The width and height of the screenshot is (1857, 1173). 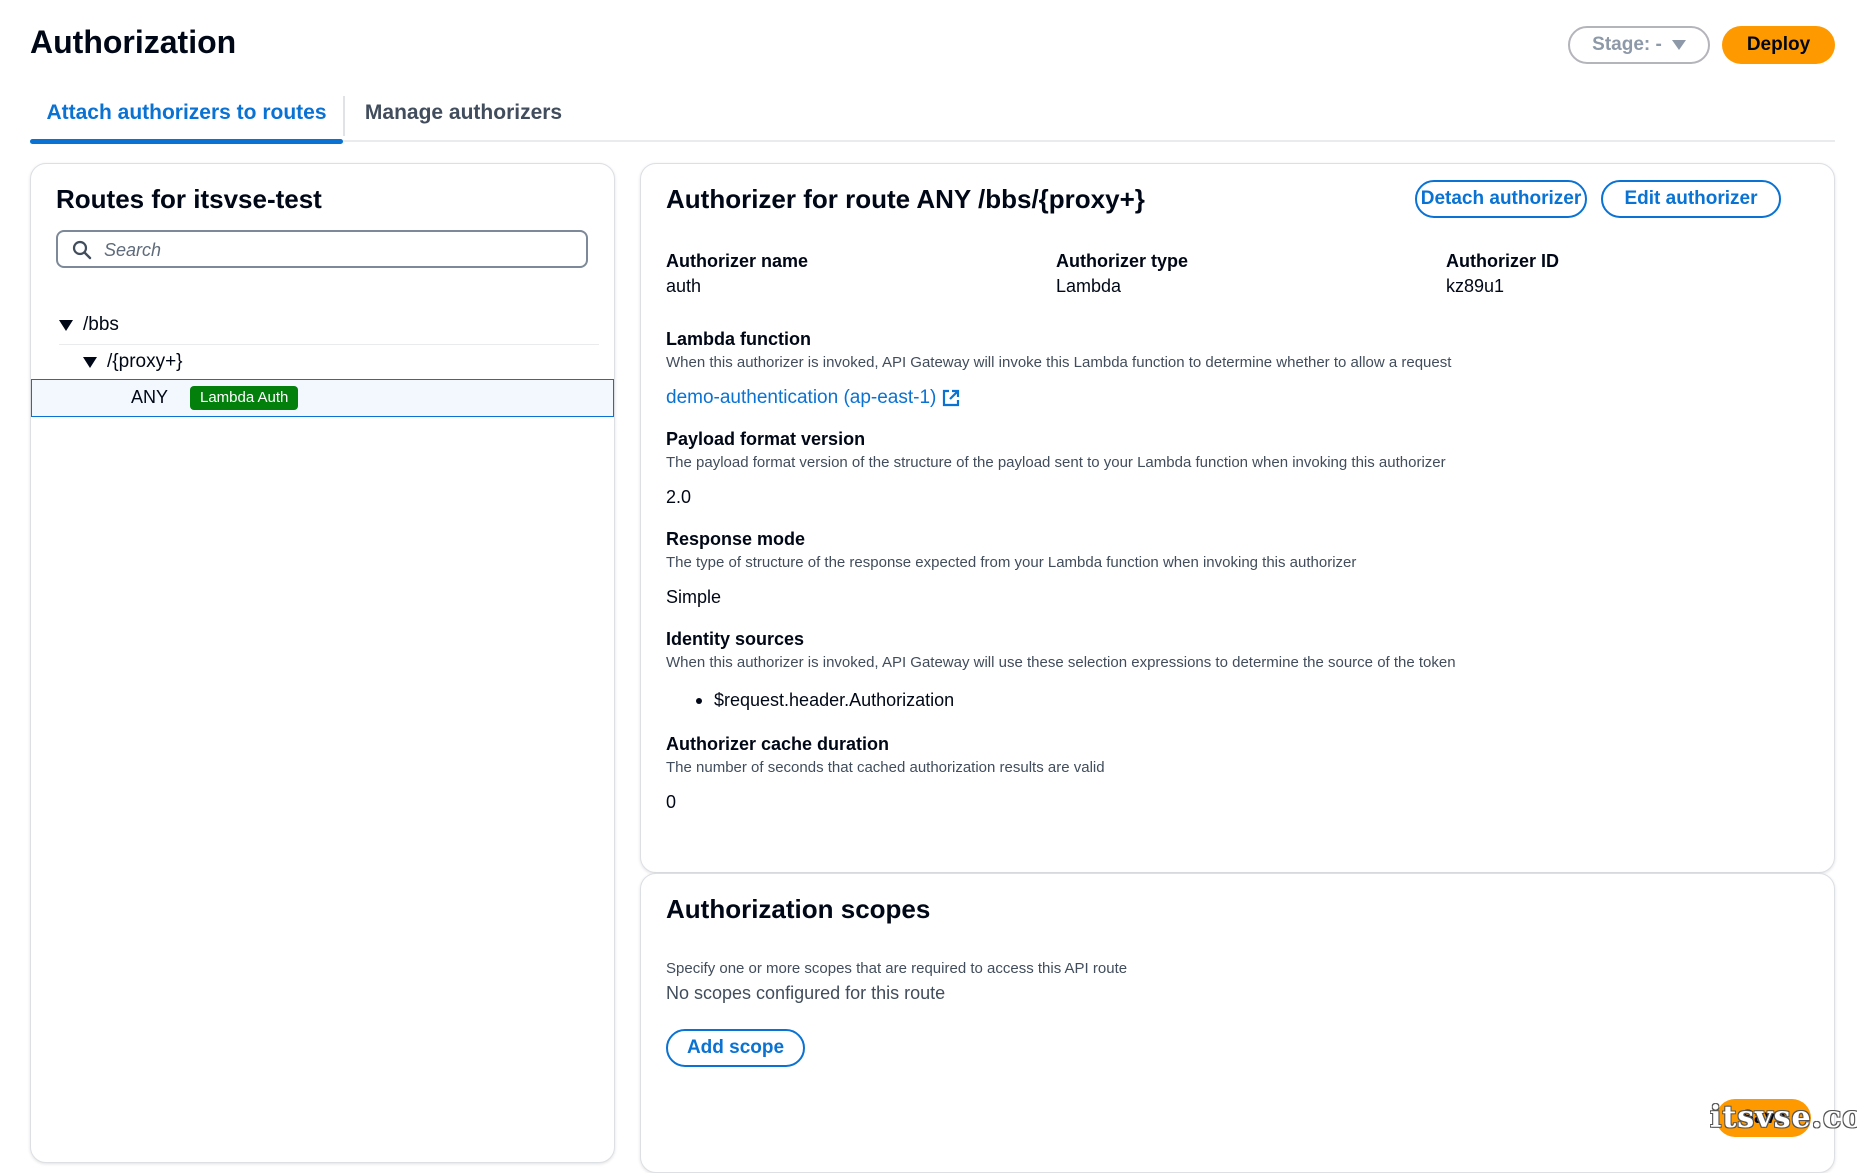 I want to click on tab-manage-authorizers: Manage authorizers, so click(x=463, y=117).